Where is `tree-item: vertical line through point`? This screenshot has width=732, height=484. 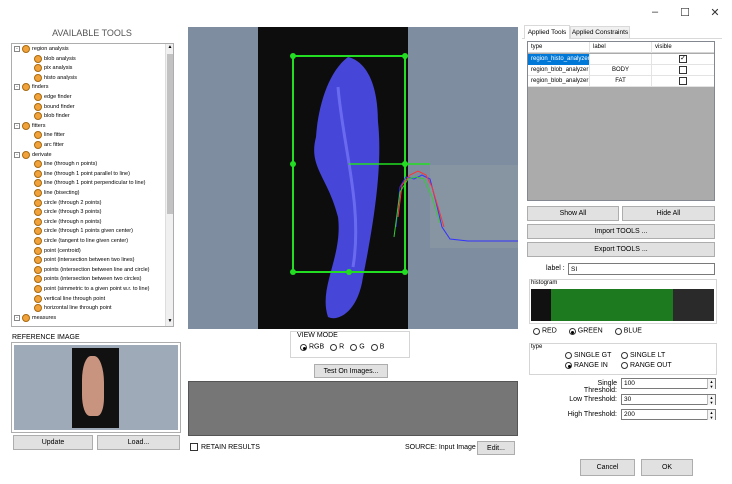
tree-item: vertical line through point is located at coordinates (69, 298).